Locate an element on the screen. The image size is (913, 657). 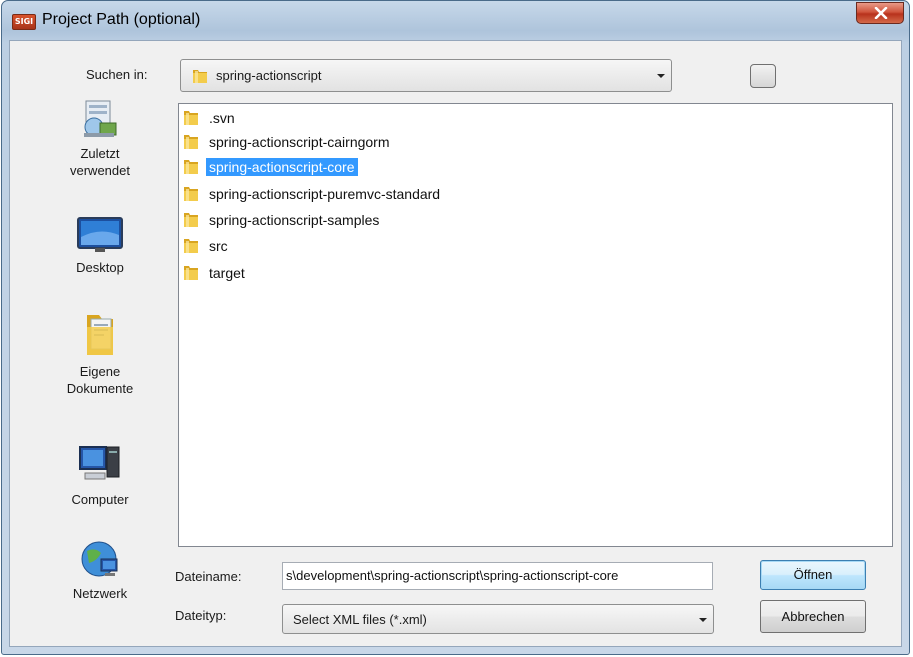
place-computer: Computer is located at coordinates (100, 475).